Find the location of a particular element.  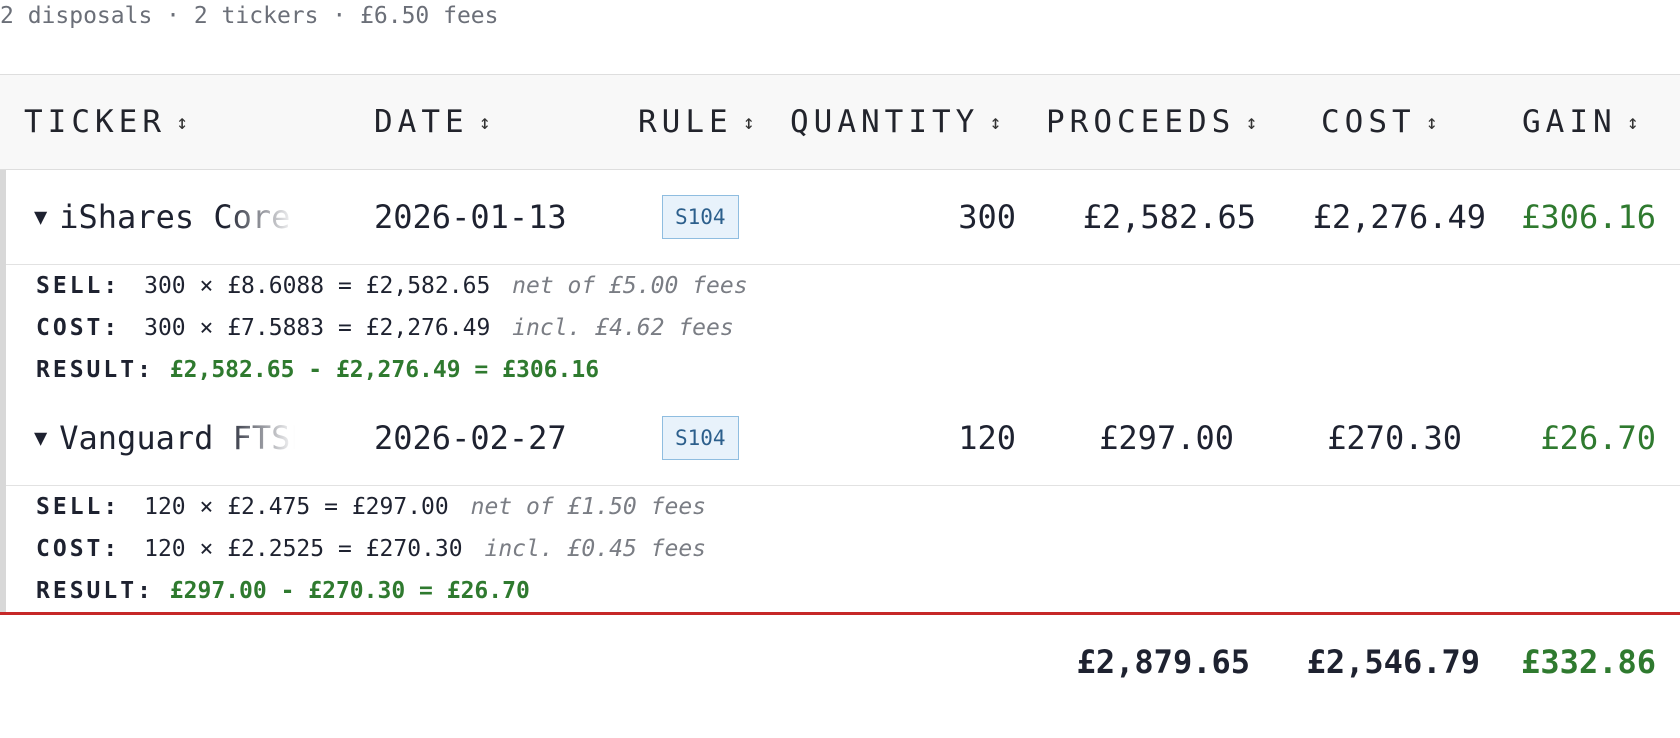

cost-note: incl. £0.45 fees is located at coordinates (595, 549).